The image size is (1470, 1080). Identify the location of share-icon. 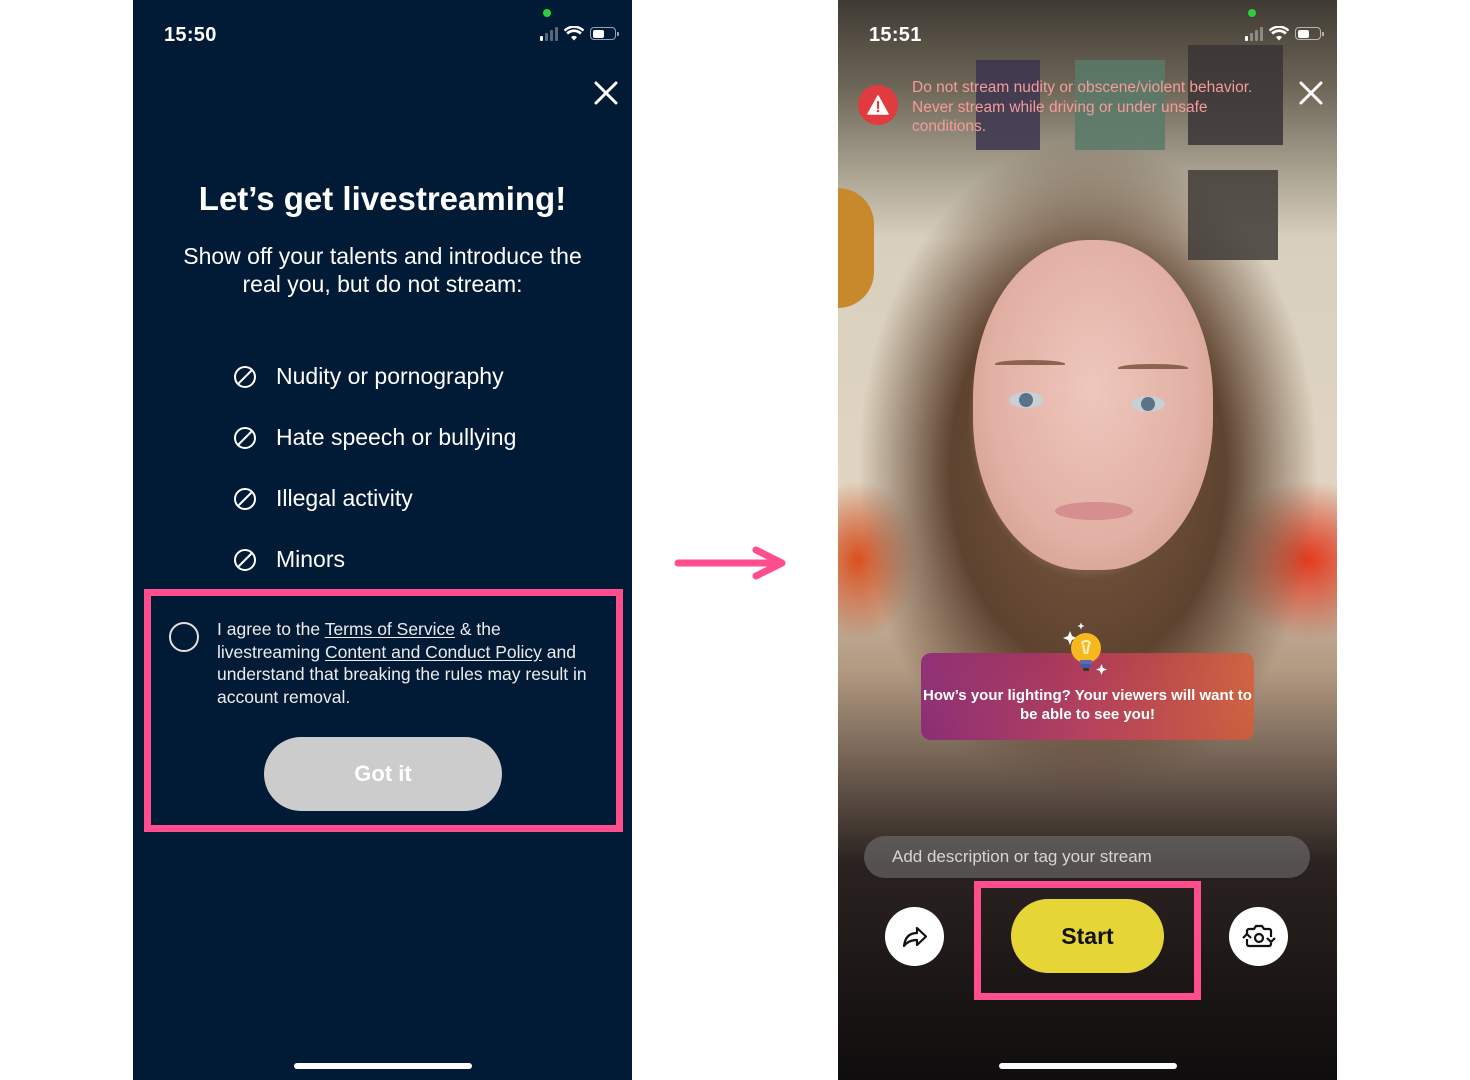
(914, 936).